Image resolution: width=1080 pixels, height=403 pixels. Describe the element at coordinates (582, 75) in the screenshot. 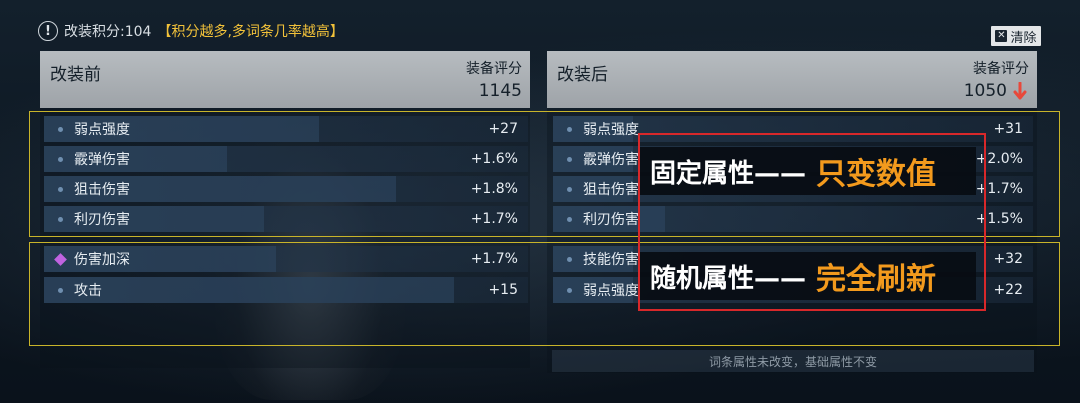

I see `after-title: 改装后` at that location.